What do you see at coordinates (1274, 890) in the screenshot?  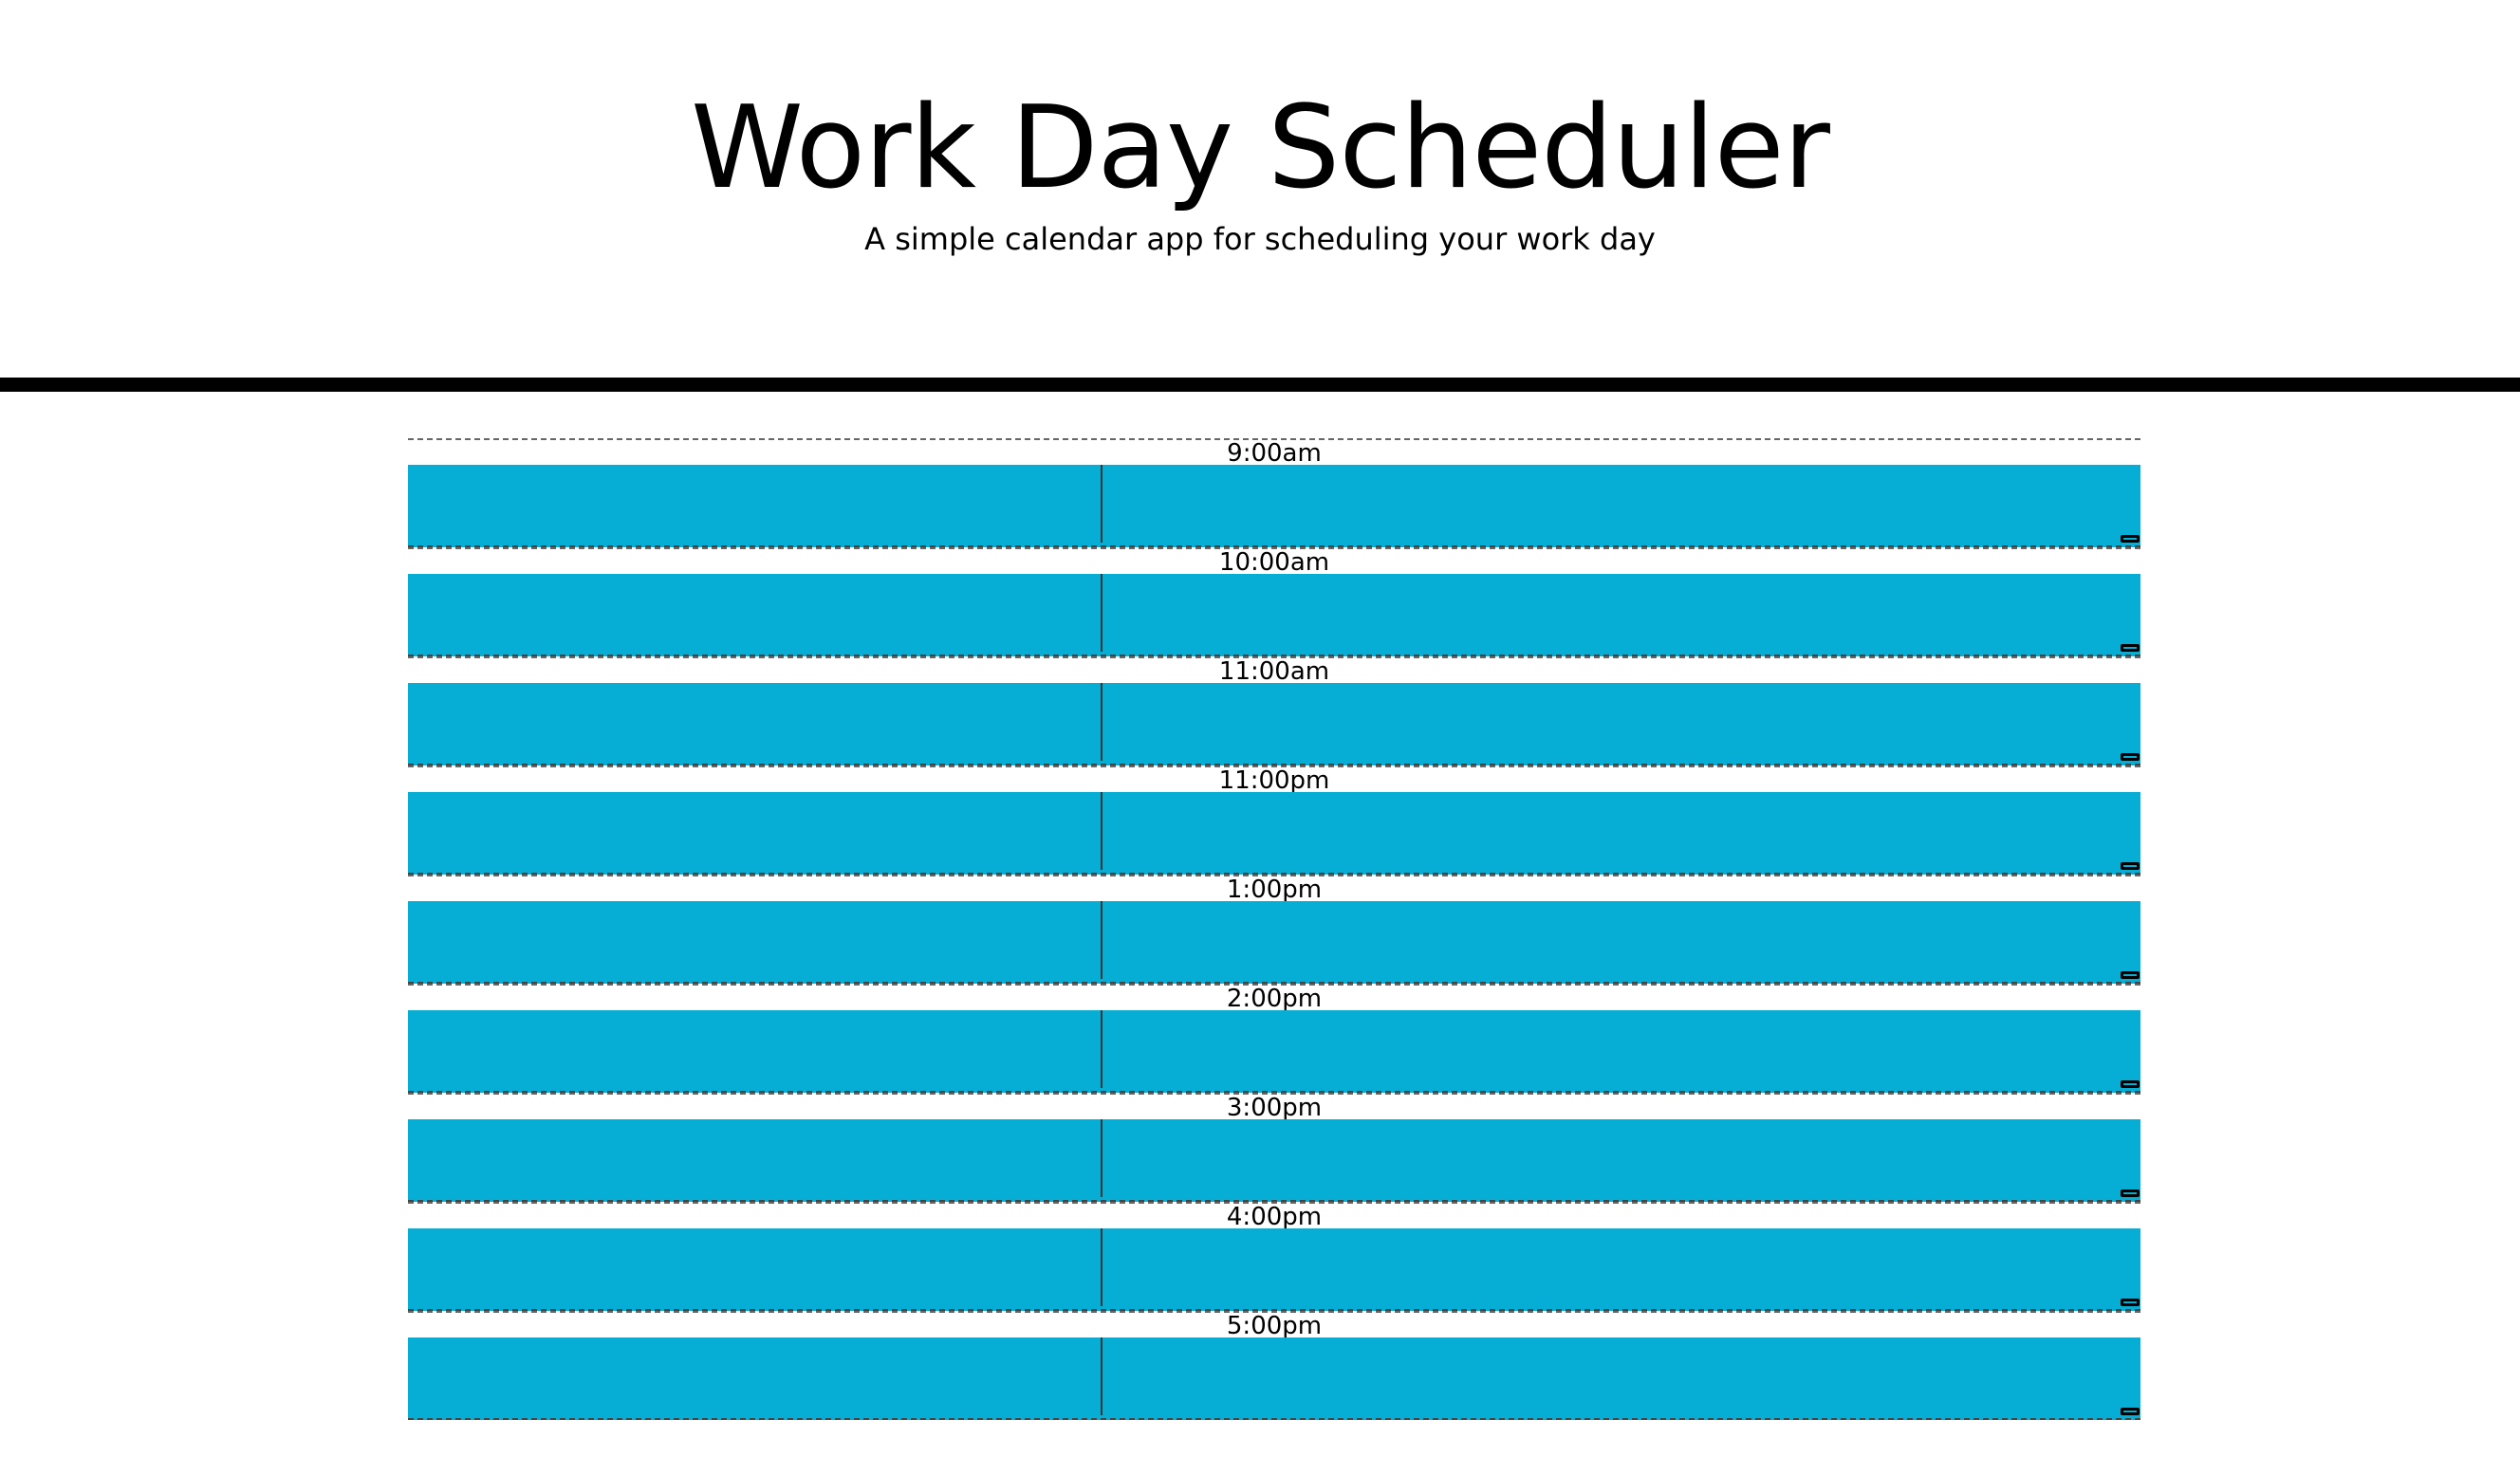 I see `hour-label: 1:00pm` at bounding box center [1274, 890].